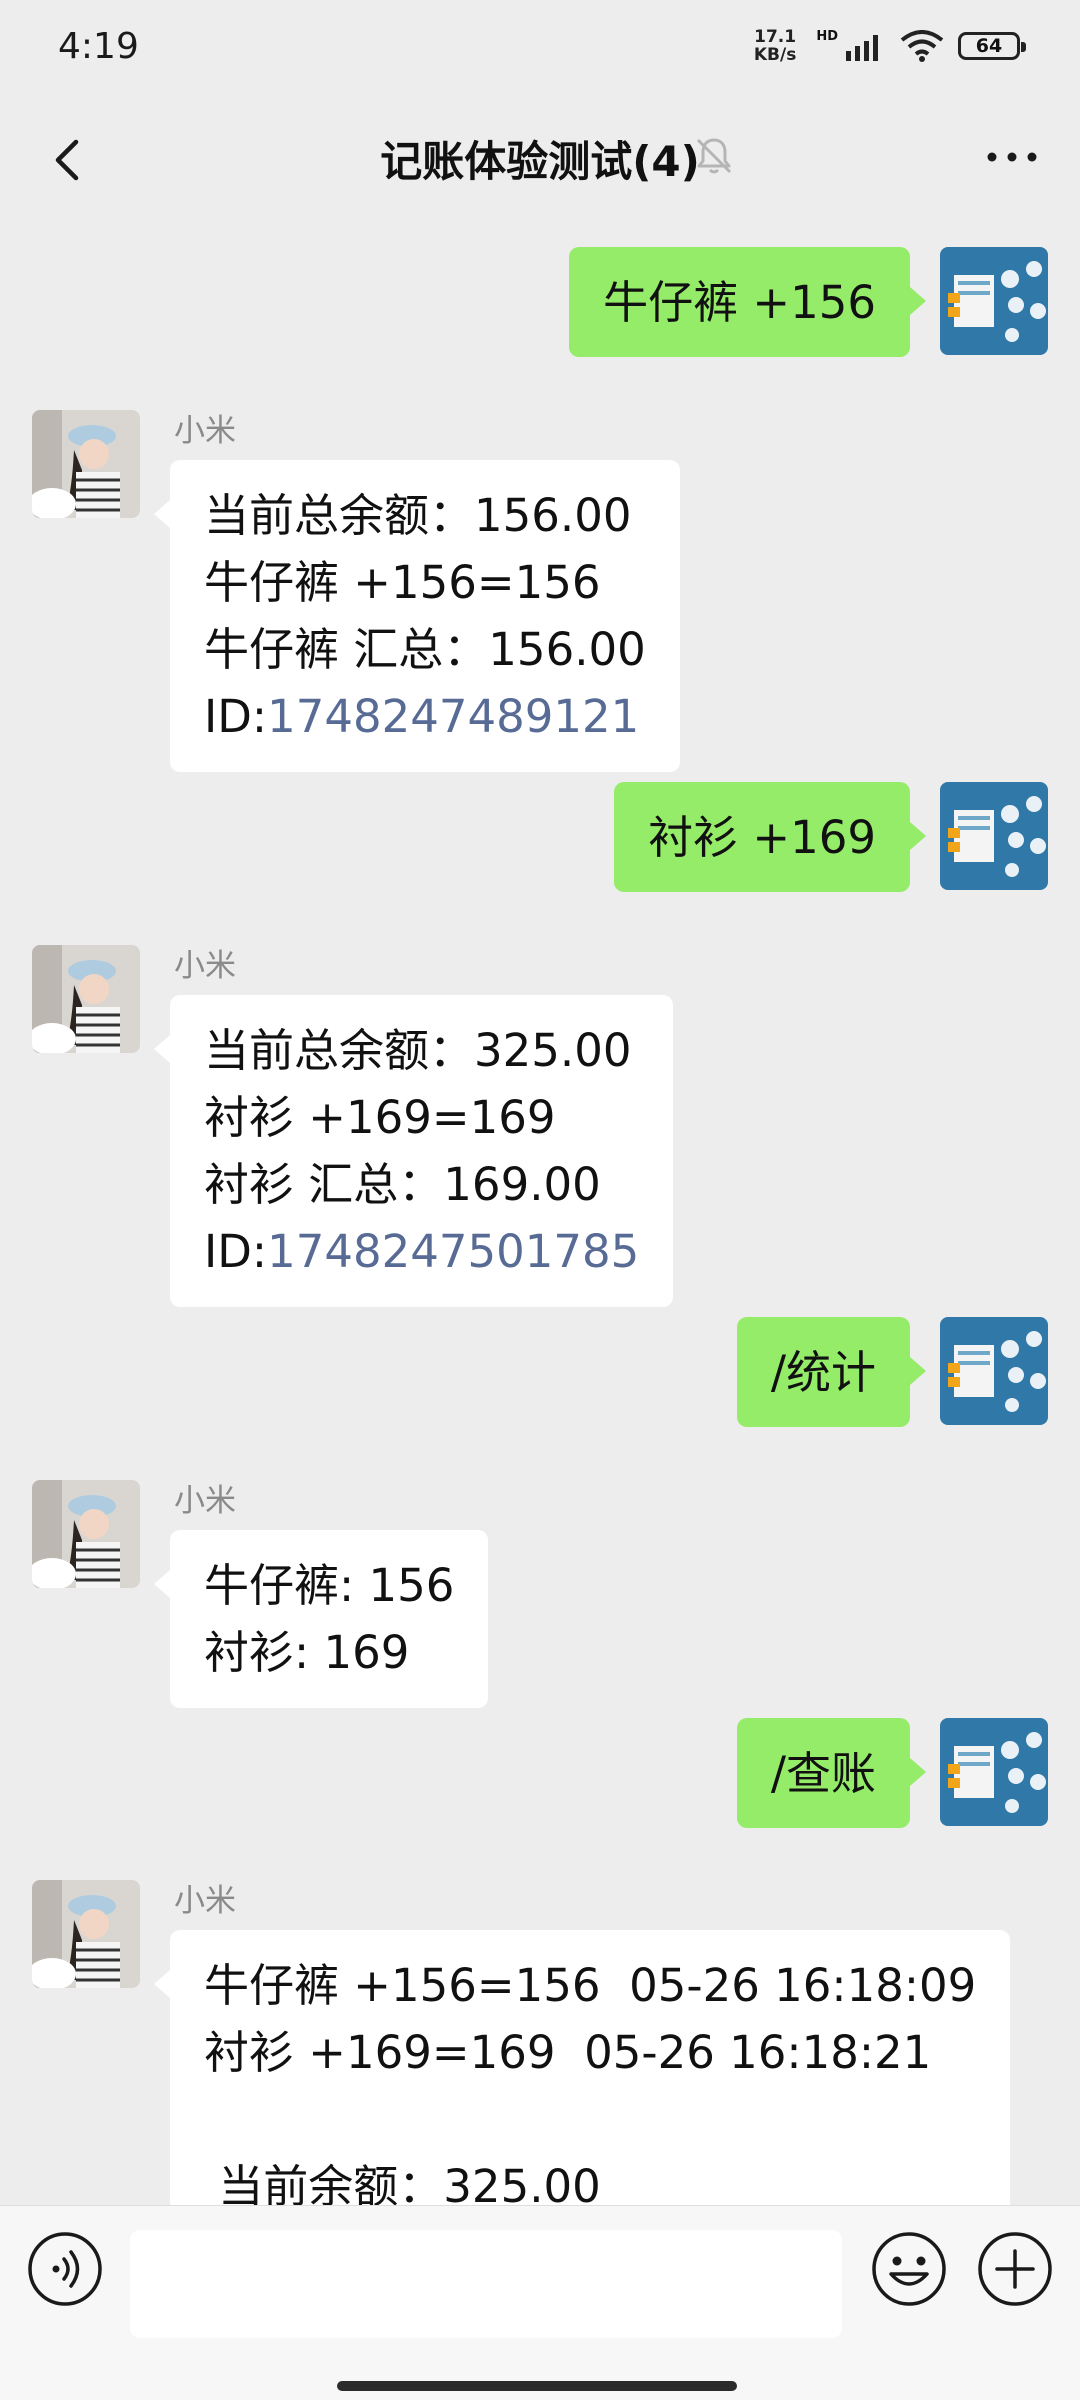  I want to click on battery-icon: 64, so click(992, 46).